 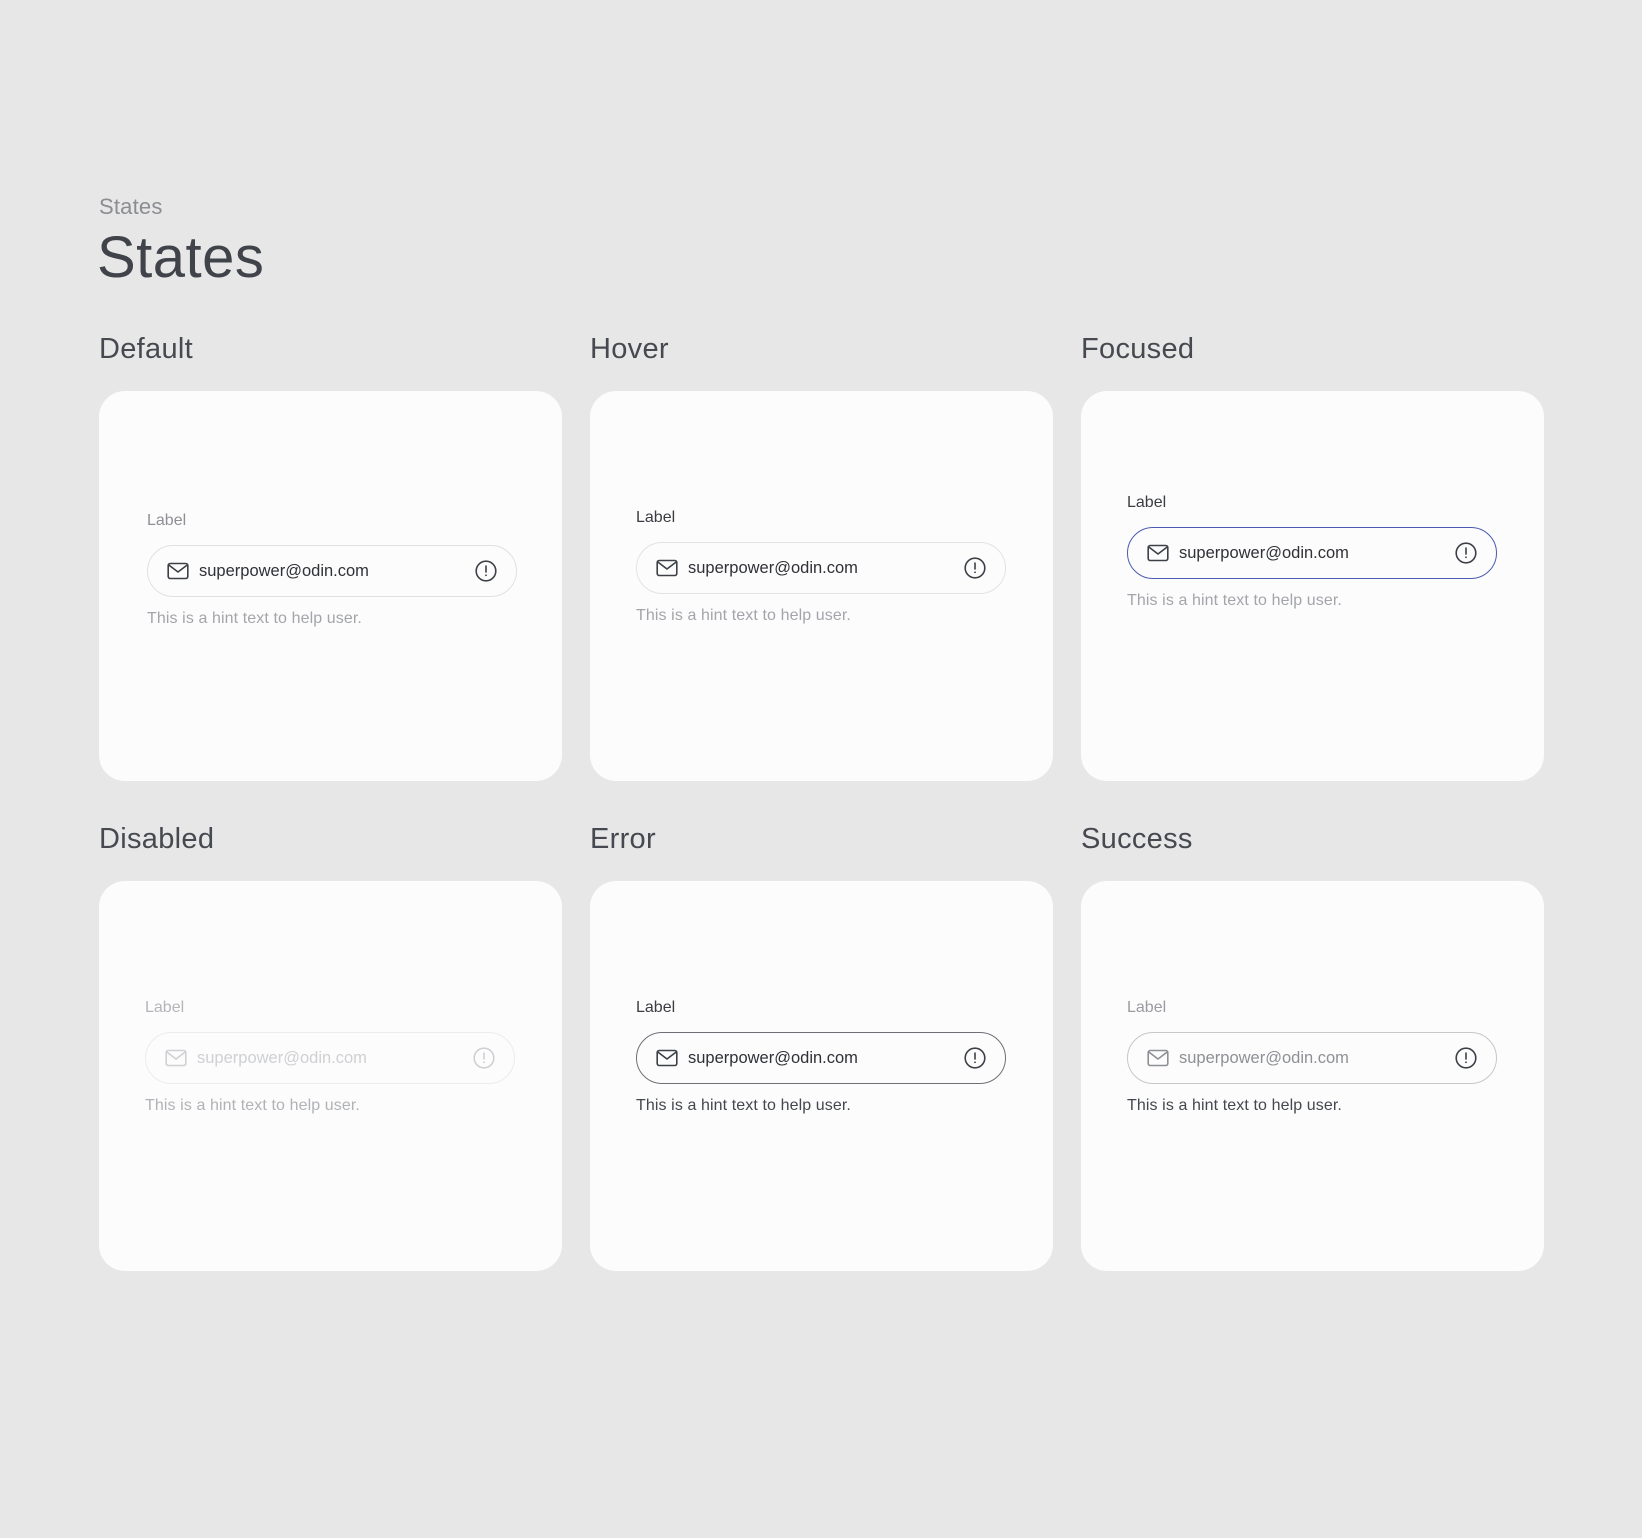 I want to click on section-title-disabled: Disabled, so click(x=157, y=839).